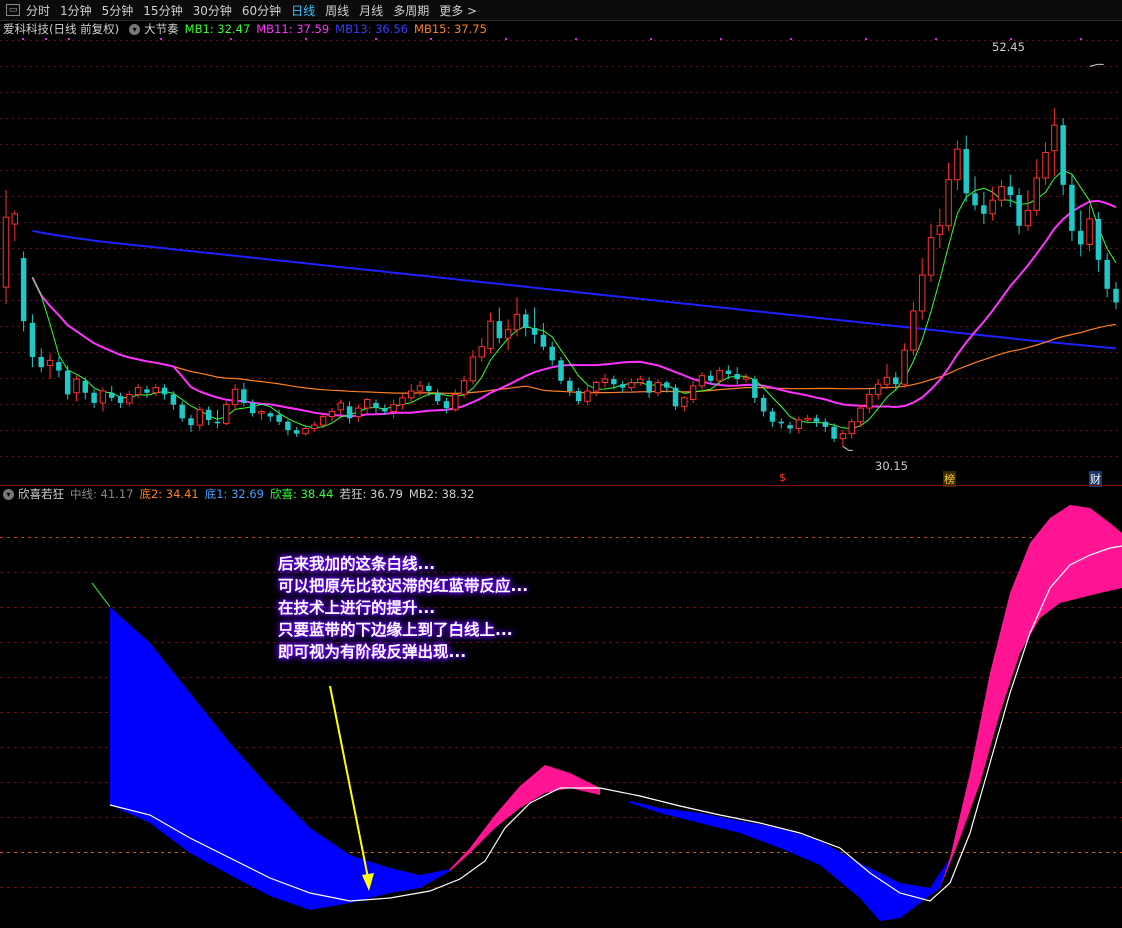  I want to click on main-indicator-name: 大节奏, so click(161, 29).